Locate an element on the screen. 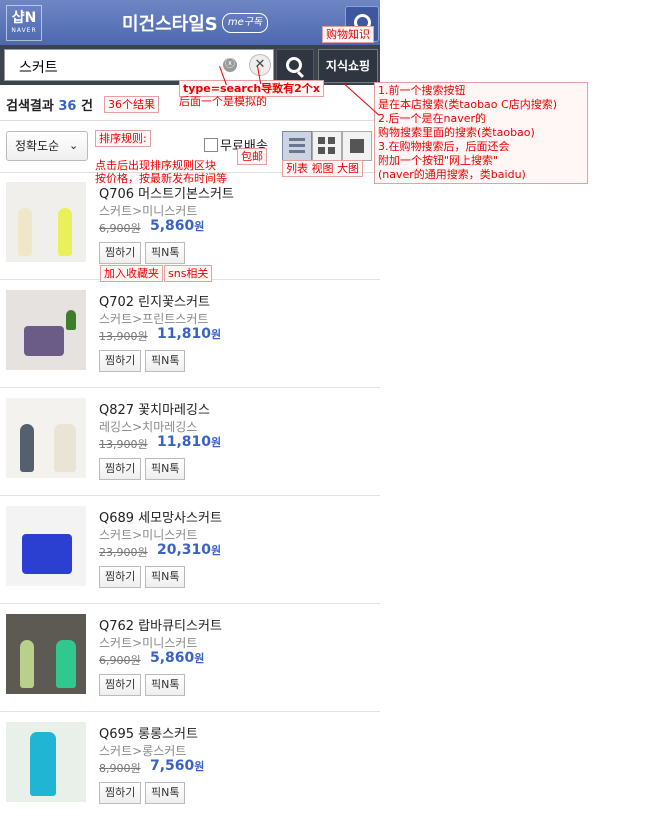  floral-skirt is located at coordinates (44, 341).